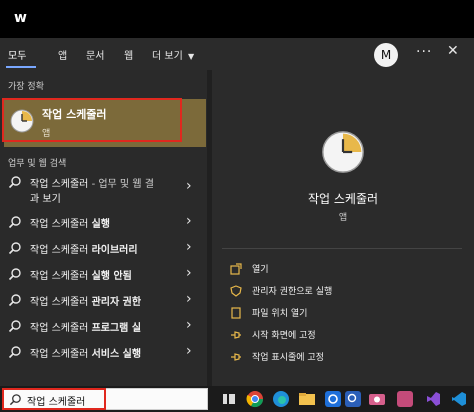 This screenshot has height=412, width=474. I want to click on chrome-icon, so click(255, 399).